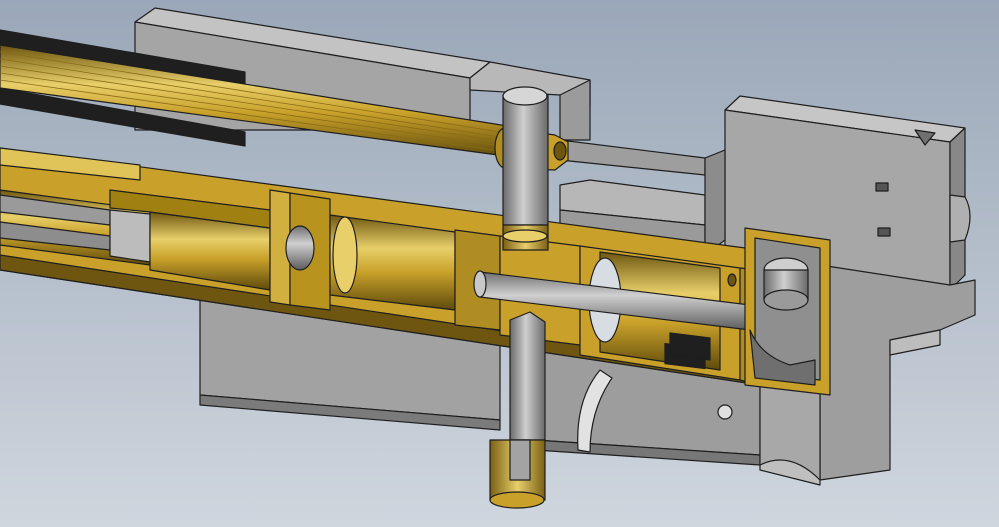  What do you see at coordinates (725, 412) in the screenshot?
I see `lower-block-hole` at bounding box center [725, 412].